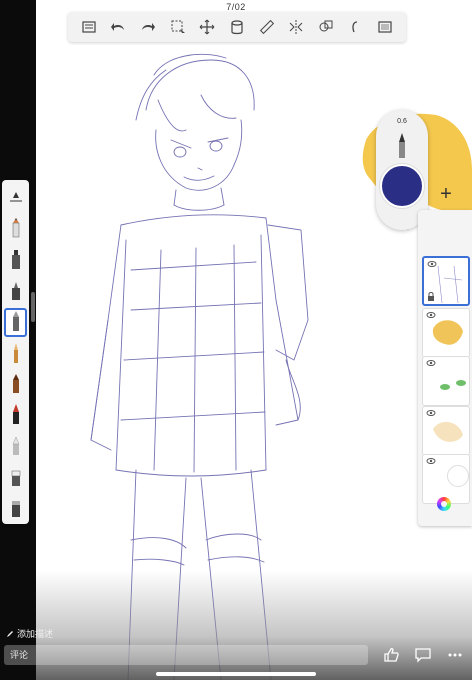 The image size is (472, 680). What do you see at coordinates (15, 322) in the screenshot?
I see `fine-pen-tool` at bounding box center [15, 322].